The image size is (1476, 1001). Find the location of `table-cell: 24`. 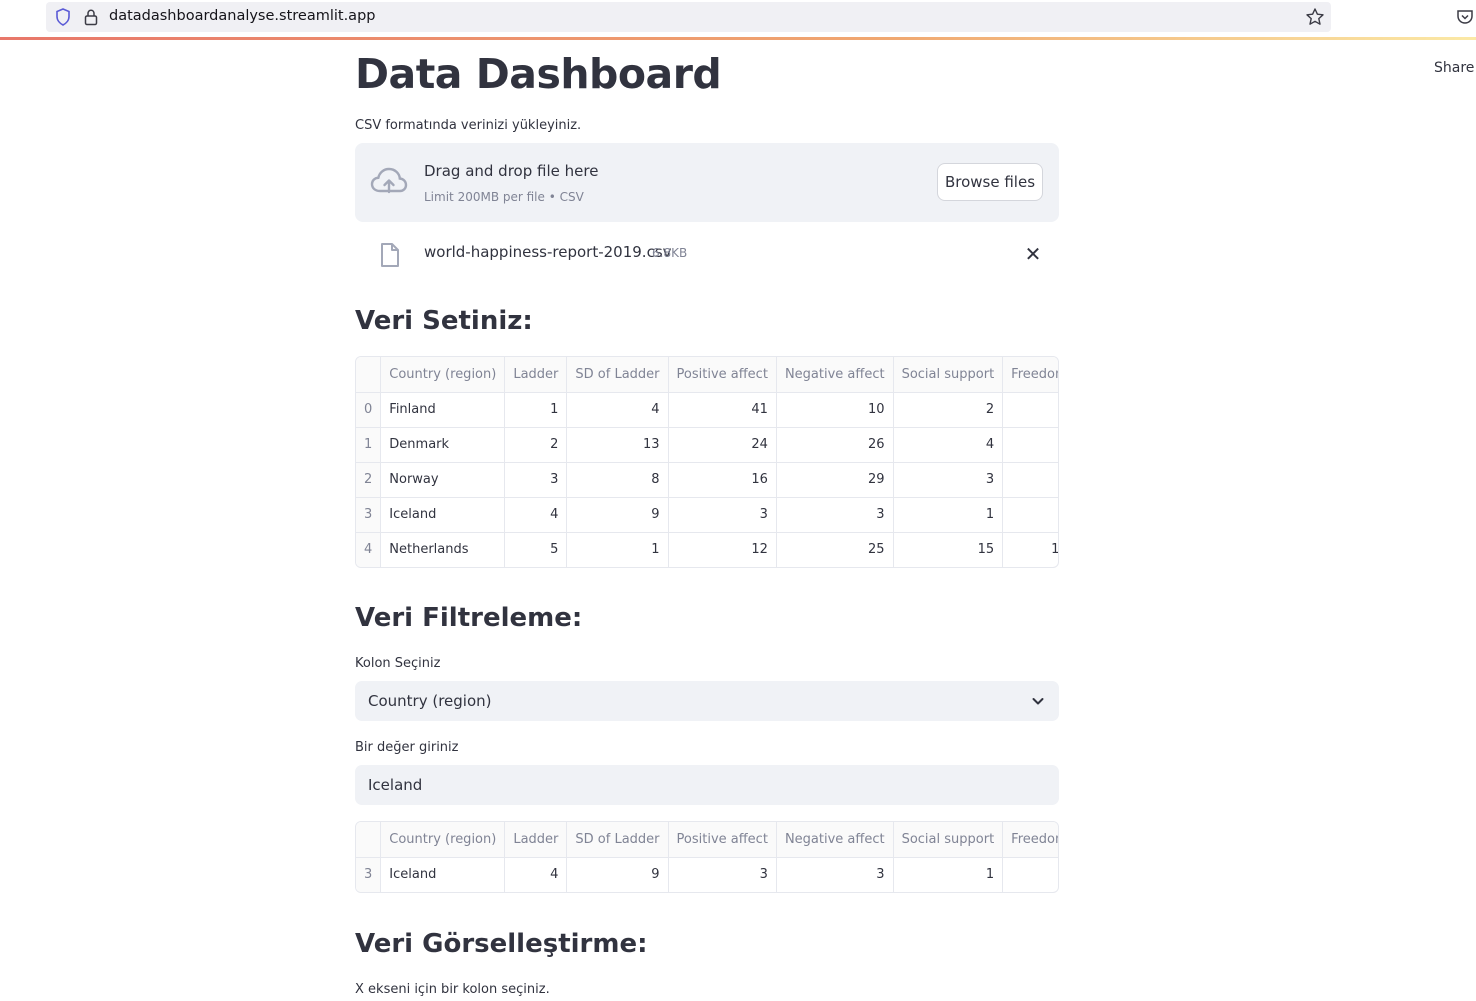

table-cell: 24 is located at coordinates (722, 445).